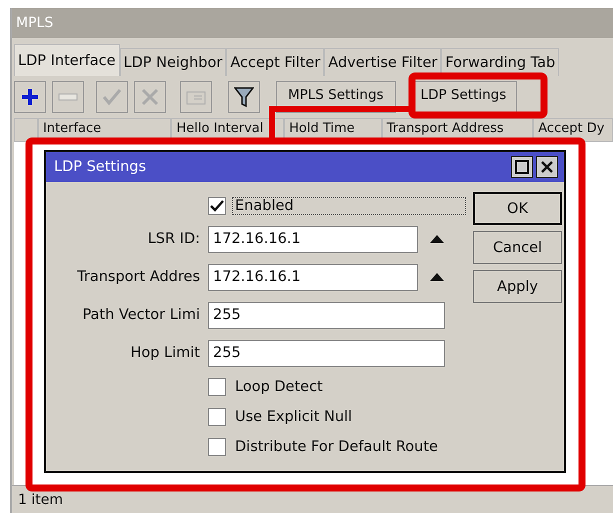  I want to click on dialog-title: LDP Settings, so click(100, 167).